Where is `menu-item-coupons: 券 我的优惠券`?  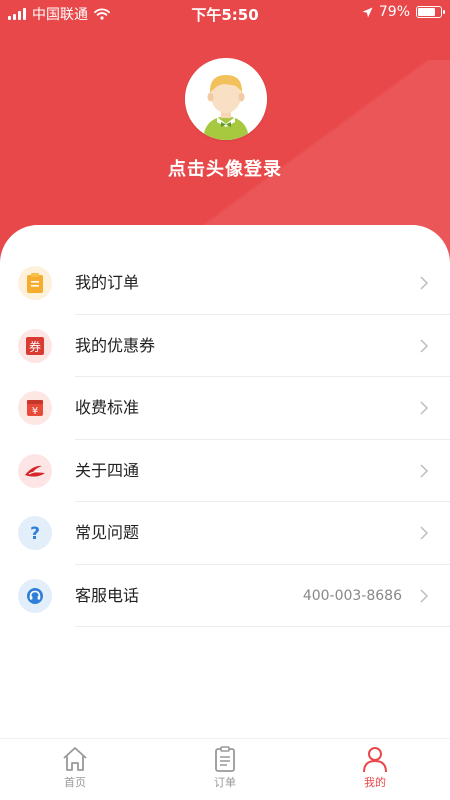 menu-item-coupons: 券 我的优惠券 is located at coordinates (225, 346).